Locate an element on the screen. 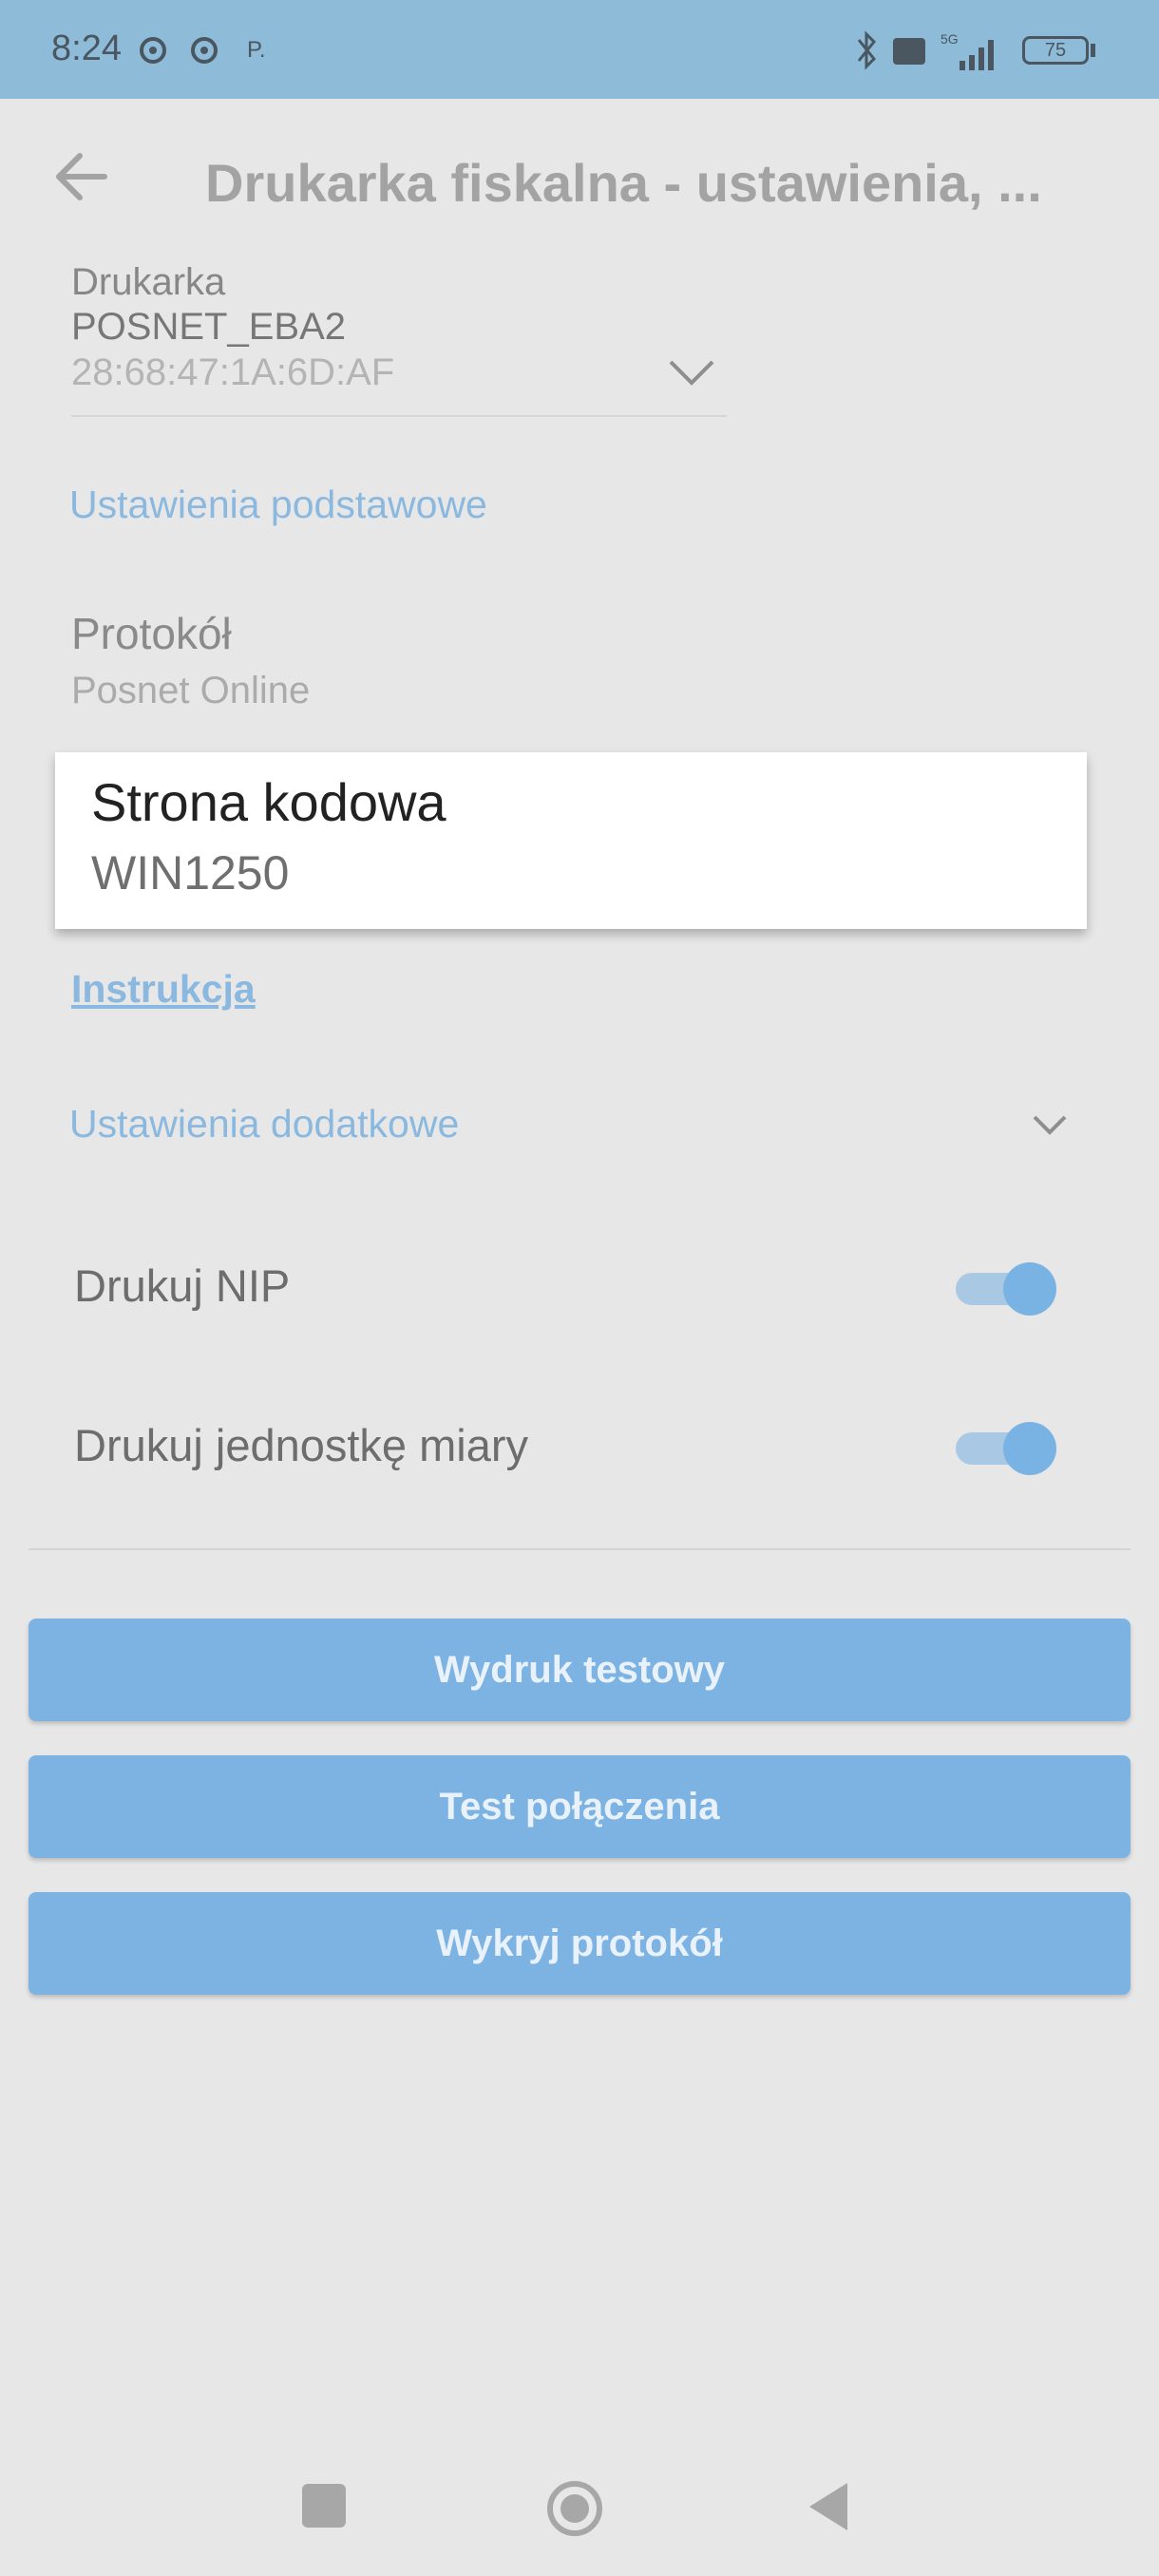 Image resolution: width=1159 pixels, height=2576 pixels. chevron-down-icon is located at coordinates (1050, 1124).